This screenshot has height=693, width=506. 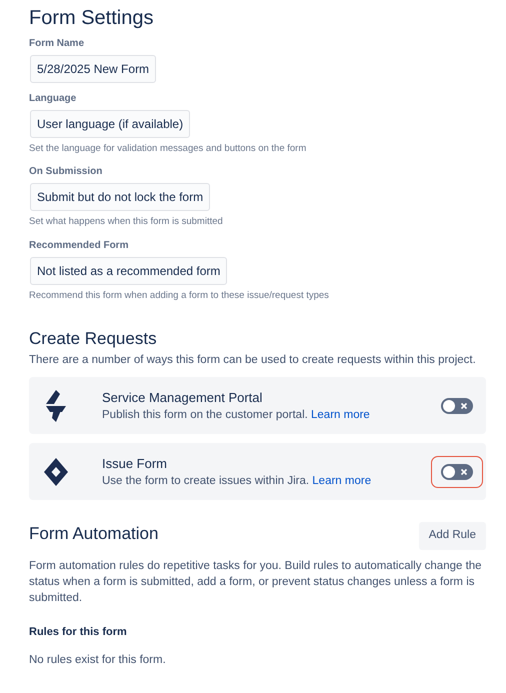 What do you see at coordinates (256, 582) in the screenshot?
I see `section-description: Form automation rules do repetitive tasks for you. Build rules to automatically change the status when a form is submitted, add a form, or prevent status changes unless a form is submitted.` at bounding box center [256, 582].